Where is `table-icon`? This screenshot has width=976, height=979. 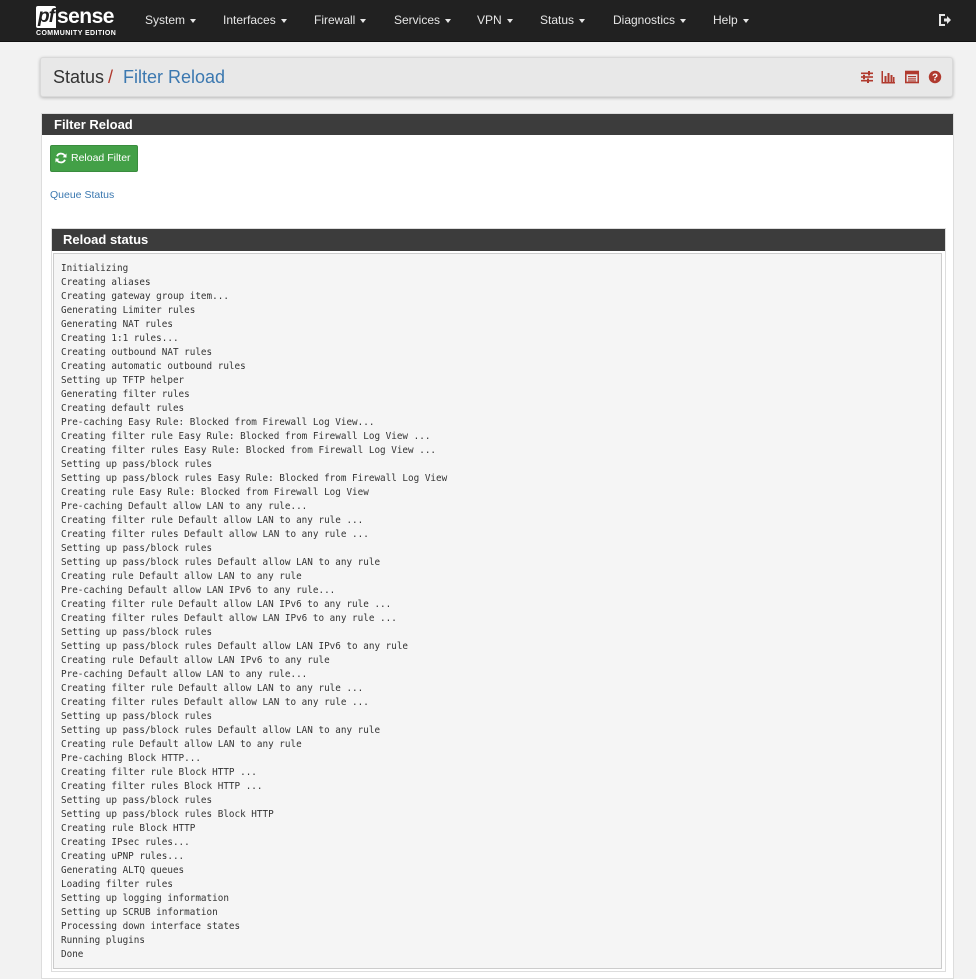 table-icon is located at coordinates (912, 77).